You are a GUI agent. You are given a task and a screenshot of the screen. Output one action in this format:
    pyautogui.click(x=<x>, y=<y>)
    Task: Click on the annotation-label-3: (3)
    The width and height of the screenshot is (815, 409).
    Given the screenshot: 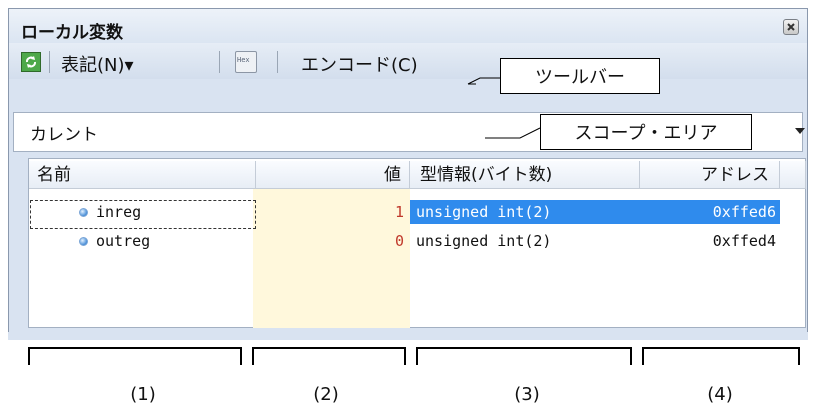 What is the action you would take?
    pyautogui.click(x=527, y=394)
    